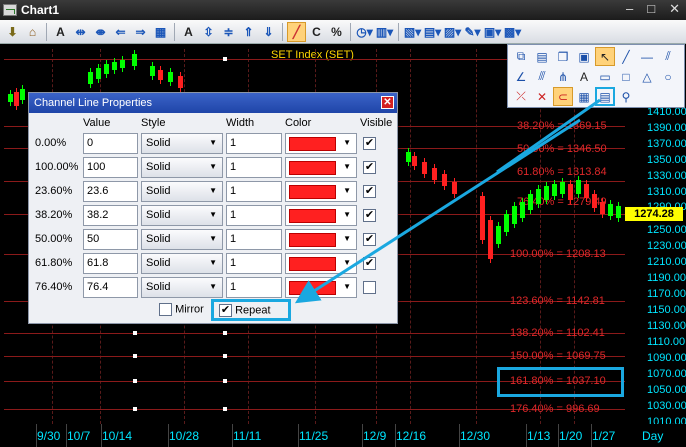 The image size is (686, 447). What do you see at coordinates (521, 56) in the screenshot?
I see `copy-icon: ⧉` at bounding box center [521, 56].